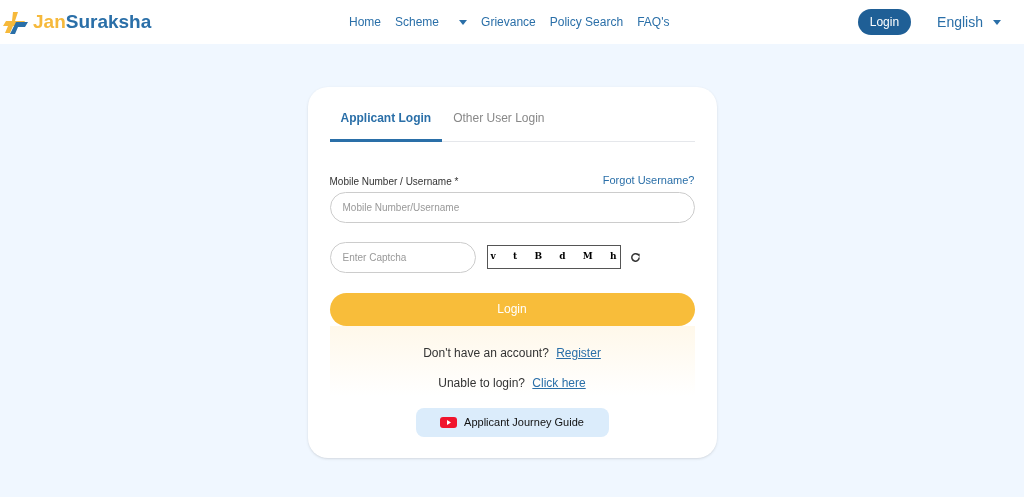 This screenshot has width=1024, height=497. Describe the element at coordinates (653, 22) in the screenshot. I see `nav-link: FAQ's` at that location.